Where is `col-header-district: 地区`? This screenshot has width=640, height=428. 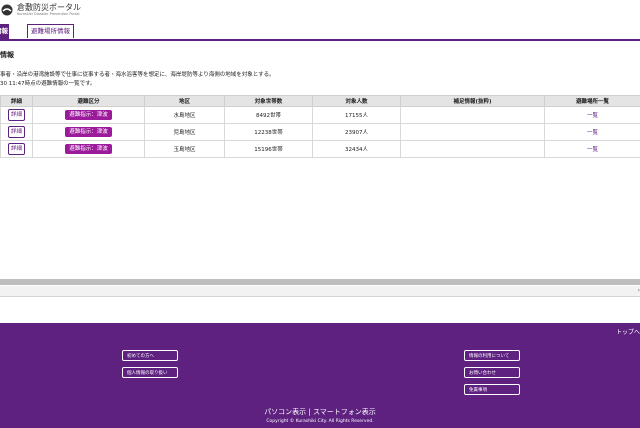
col-header-district: 地区 is located at coordinates (184, 101).